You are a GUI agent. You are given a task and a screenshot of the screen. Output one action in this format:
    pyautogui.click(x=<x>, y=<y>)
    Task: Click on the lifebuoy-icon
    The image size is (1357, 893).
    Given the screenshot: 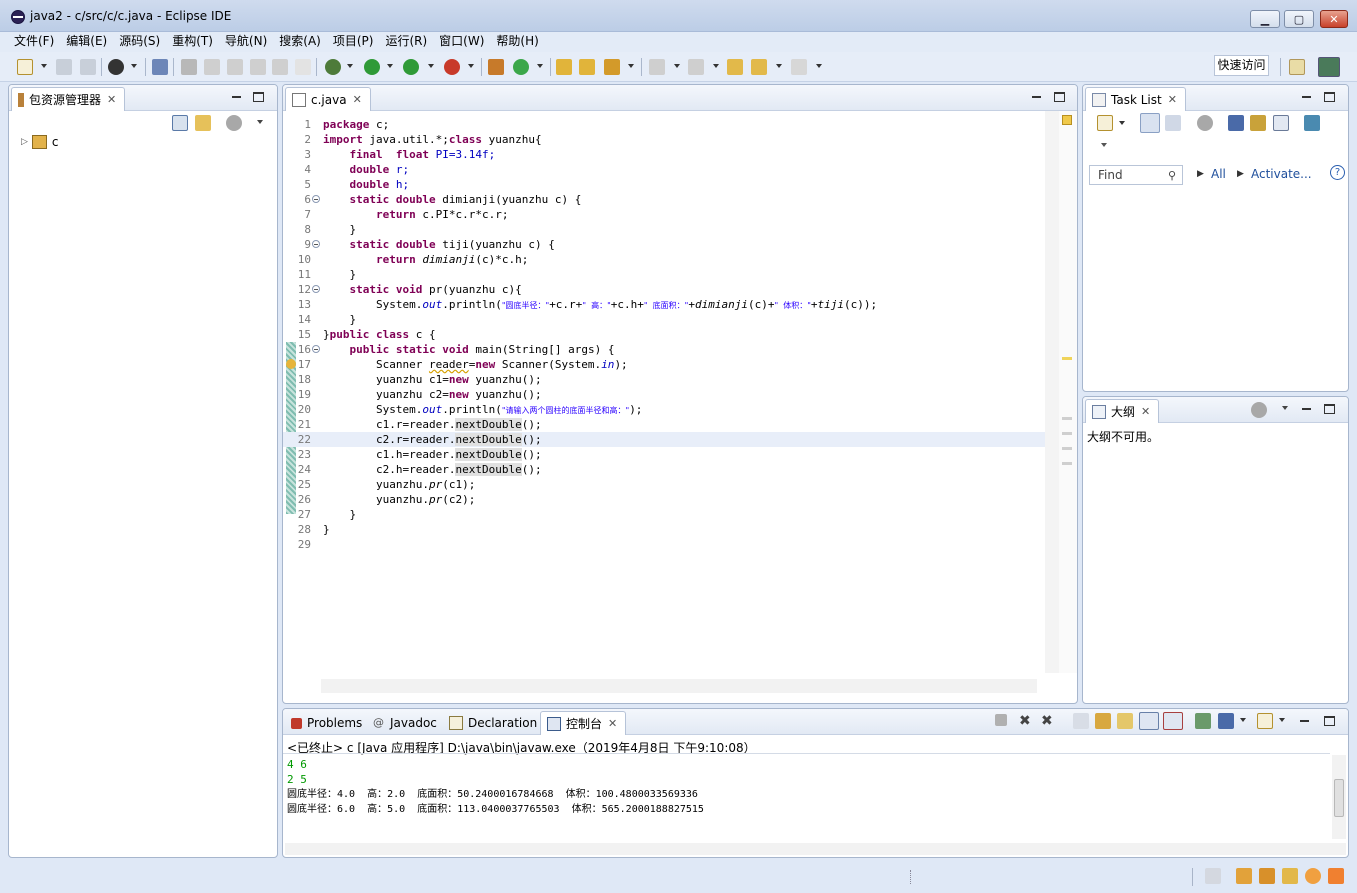 What is the action you would take?
    pyautogui.click(x=1313, y=876)
    